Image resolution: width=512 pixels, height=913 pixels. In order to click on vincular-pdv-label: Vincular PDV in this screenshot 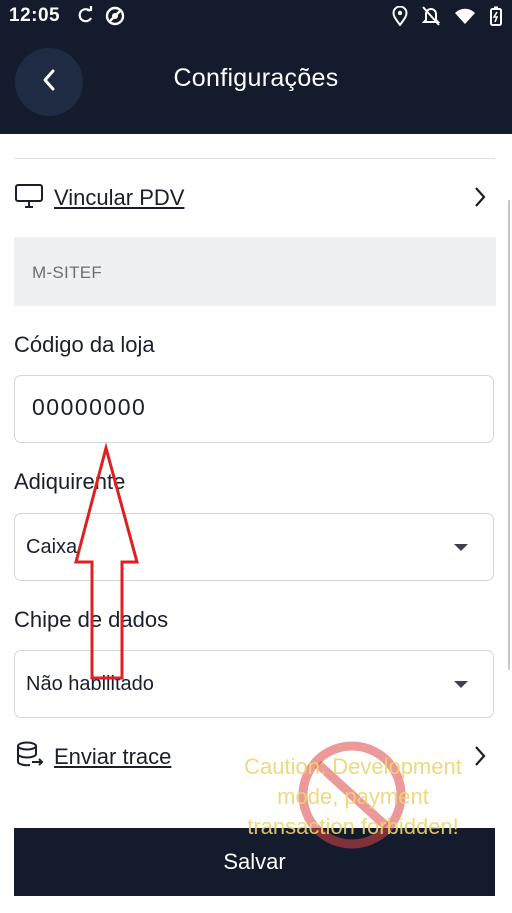, I will do `click(119, 197)`.